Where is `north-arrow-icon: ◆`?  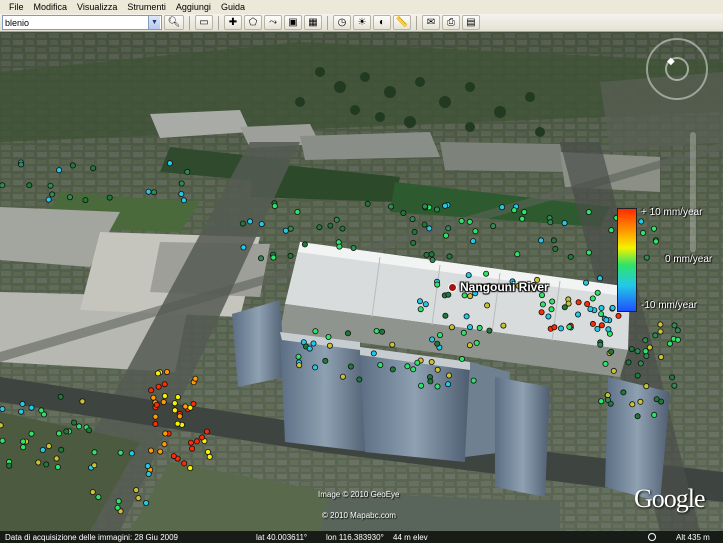
north-arrow-icon: ◆ is located at coordinates (671, 61).